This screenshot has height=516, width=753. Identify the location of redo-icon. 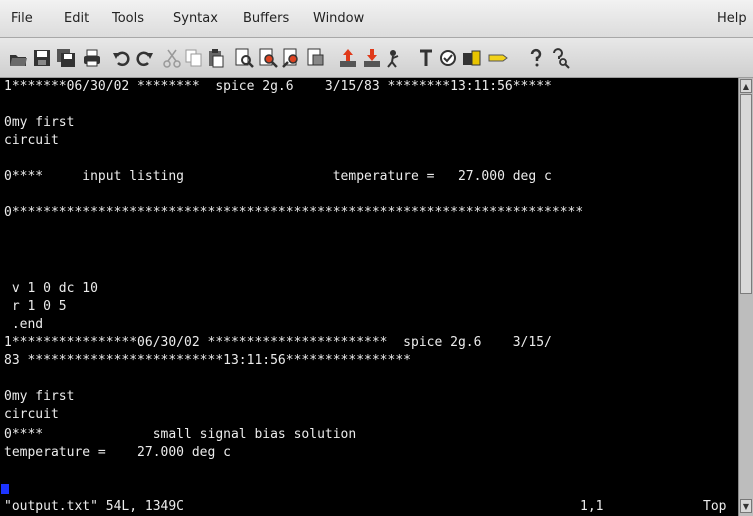
(144, 58).